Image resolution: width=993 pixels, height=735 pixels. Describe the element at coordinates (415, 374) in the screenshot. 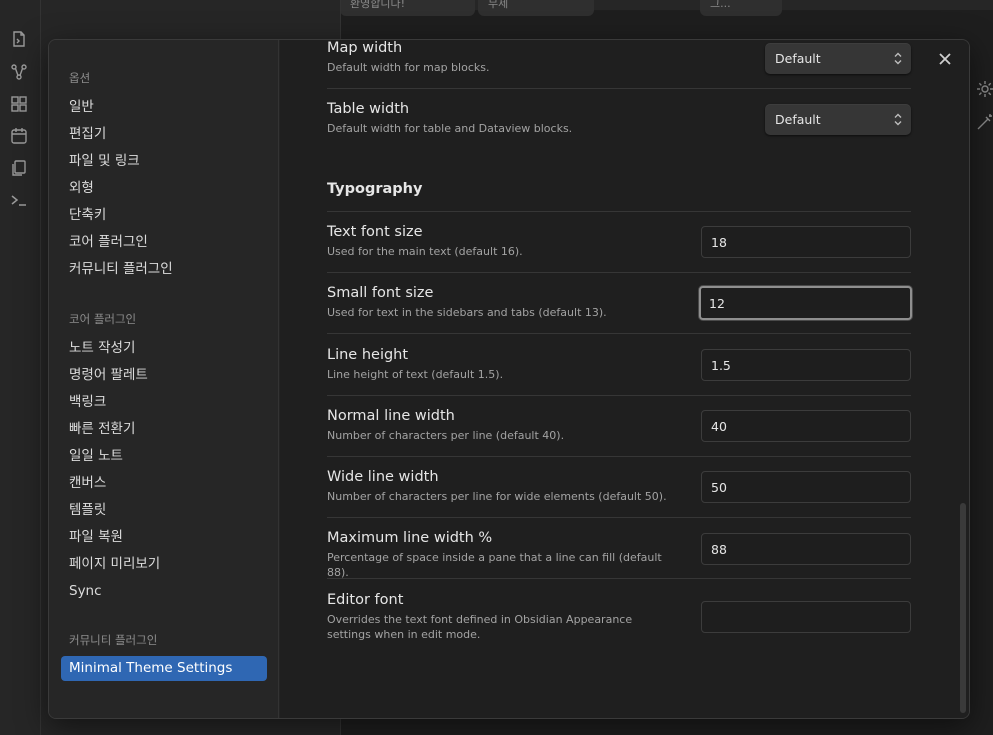

I see `setting-description: Line height of text (default 1.5).` at that location.